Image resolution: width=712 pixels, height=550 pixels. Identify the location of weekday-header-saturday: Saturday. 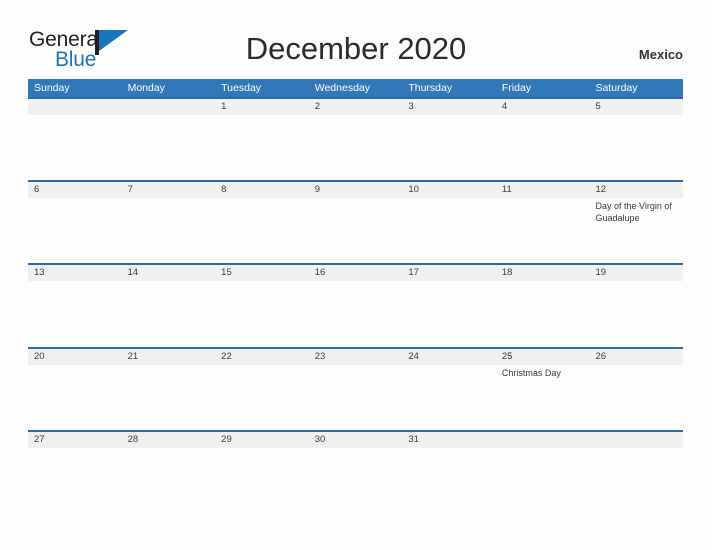
(616, 88).